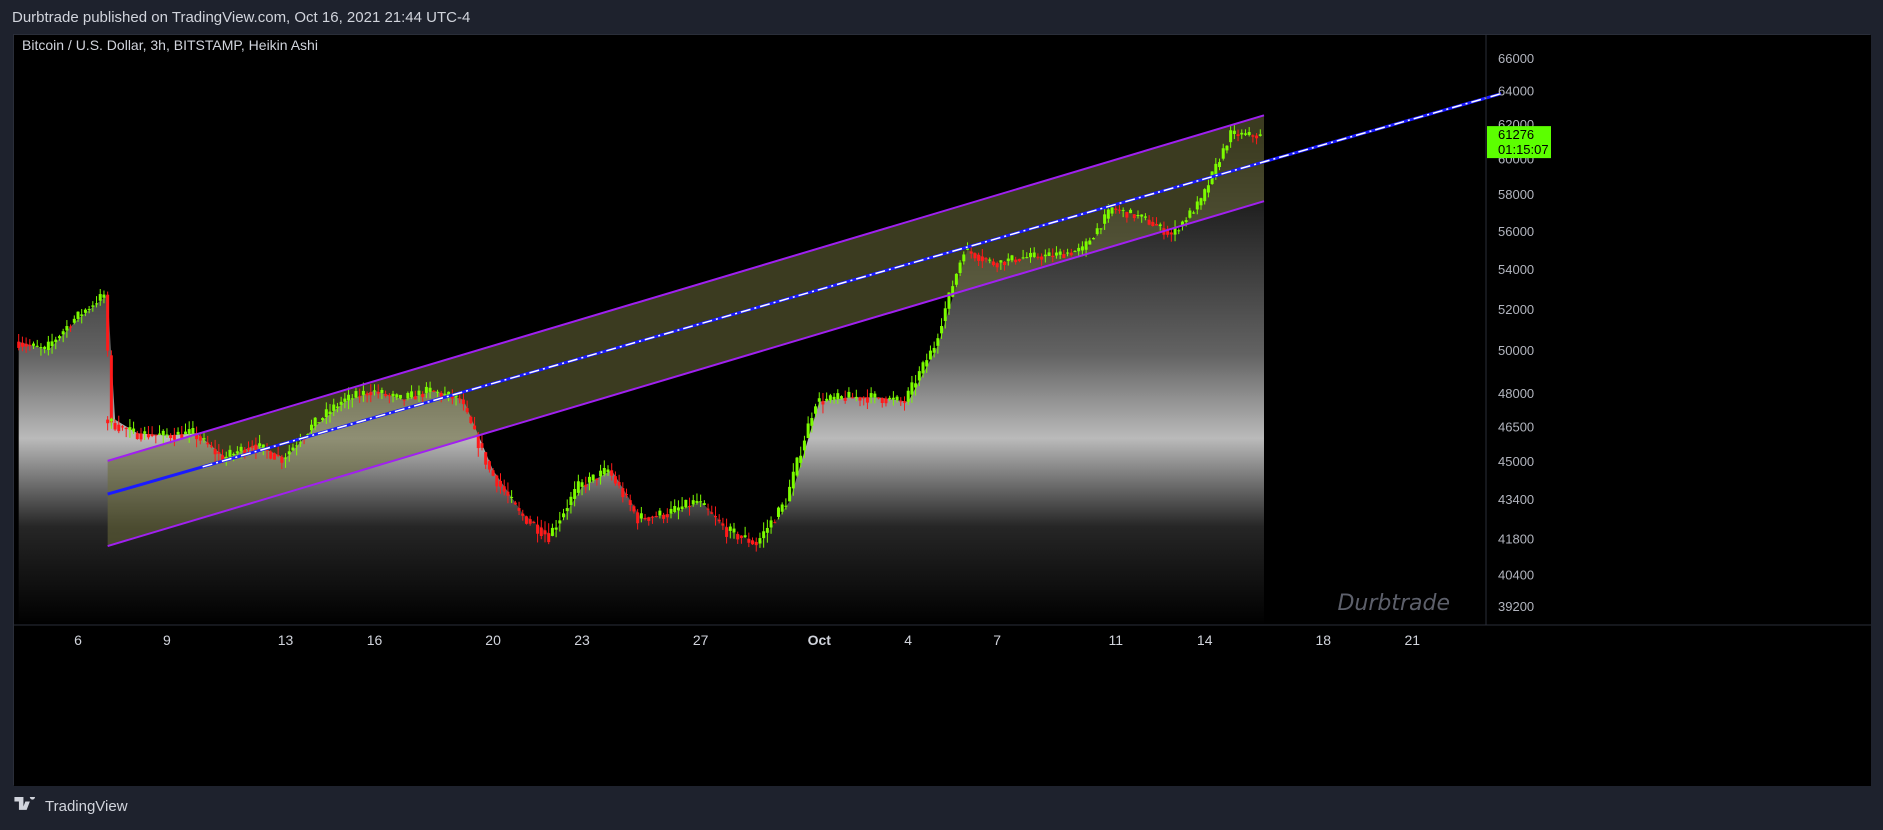 The width and height of the screenshot is (1883, 830). Describe the element at coordinates (375, 640) in the screenshot. I see `time-tick-label: 16` at that location.